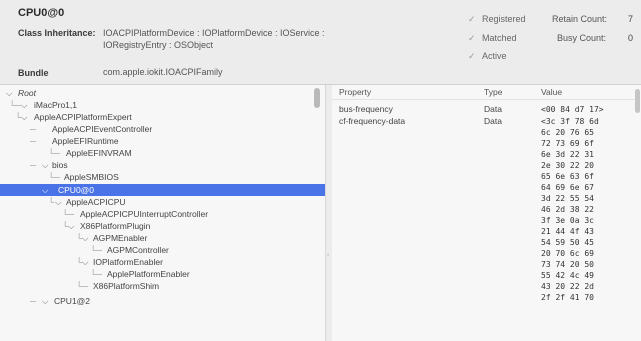  I want to click on tree-row: ─ ⌵ bios, so click(162, 165).